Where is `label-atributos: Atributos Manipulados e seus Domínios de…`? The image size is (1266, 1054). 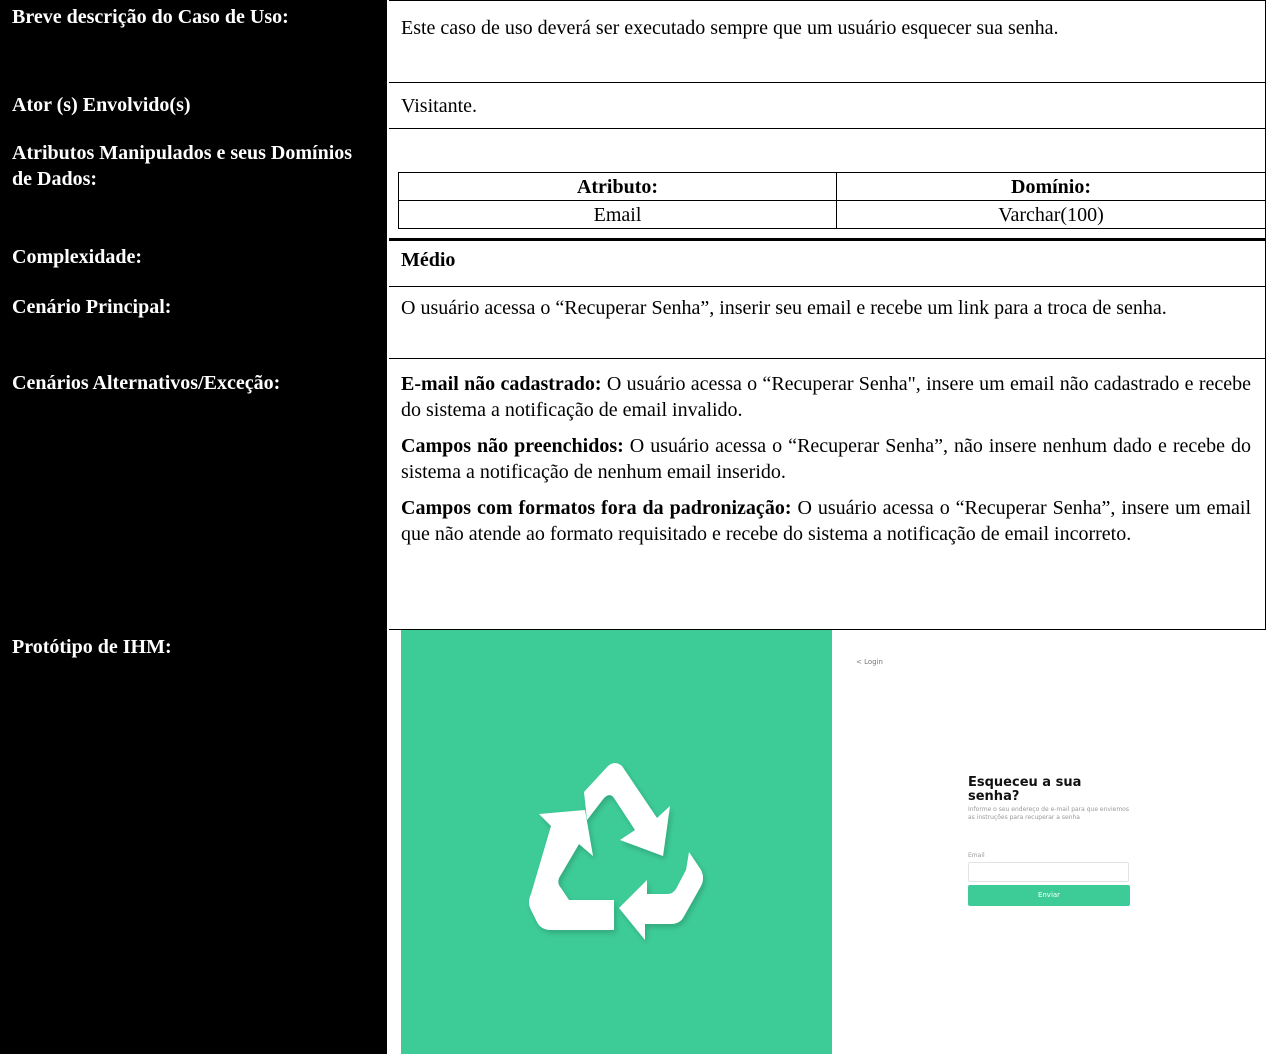 label-atributos: Atributos Manipulados e seus Domínios de… is located at coordinates (193, 183).